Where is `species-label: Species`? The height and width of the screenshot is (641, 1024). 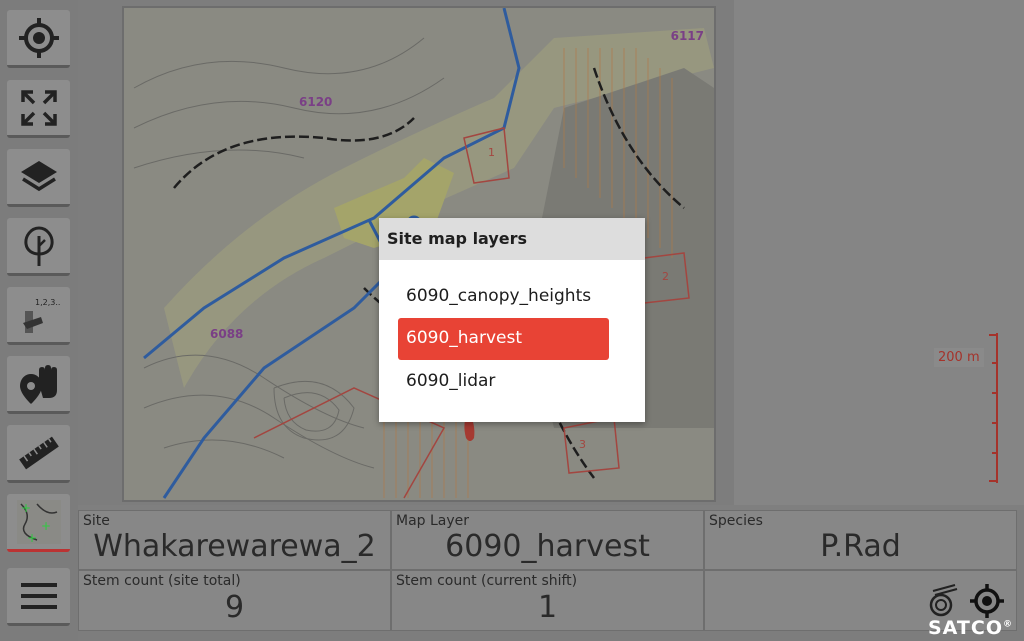 species-label: Species is located at coordinates (736, 521).